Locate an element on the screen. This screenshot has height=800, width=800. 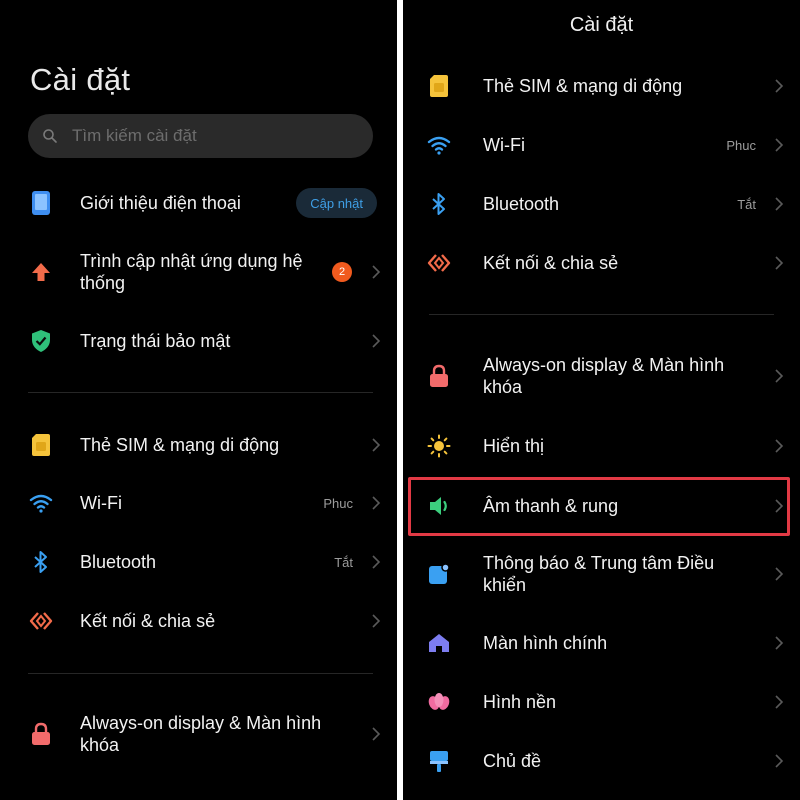
home-icon is located at coordinates (439, 643).